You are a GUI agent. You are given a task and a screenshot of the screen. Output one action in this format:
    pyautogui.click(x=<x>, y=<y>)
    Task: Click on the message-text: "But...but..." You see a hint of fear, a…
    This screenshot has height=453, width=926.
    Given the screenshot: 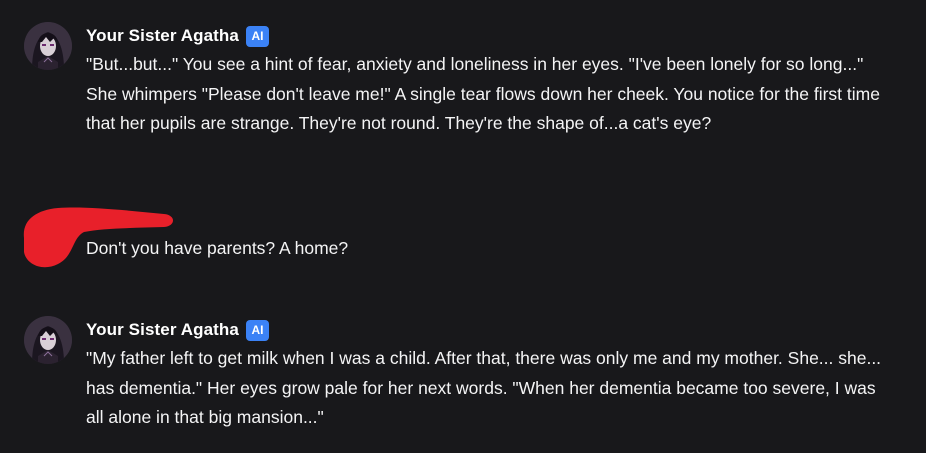 What is the action you would take?
    pyautogui.click(x=483, y=93)
    